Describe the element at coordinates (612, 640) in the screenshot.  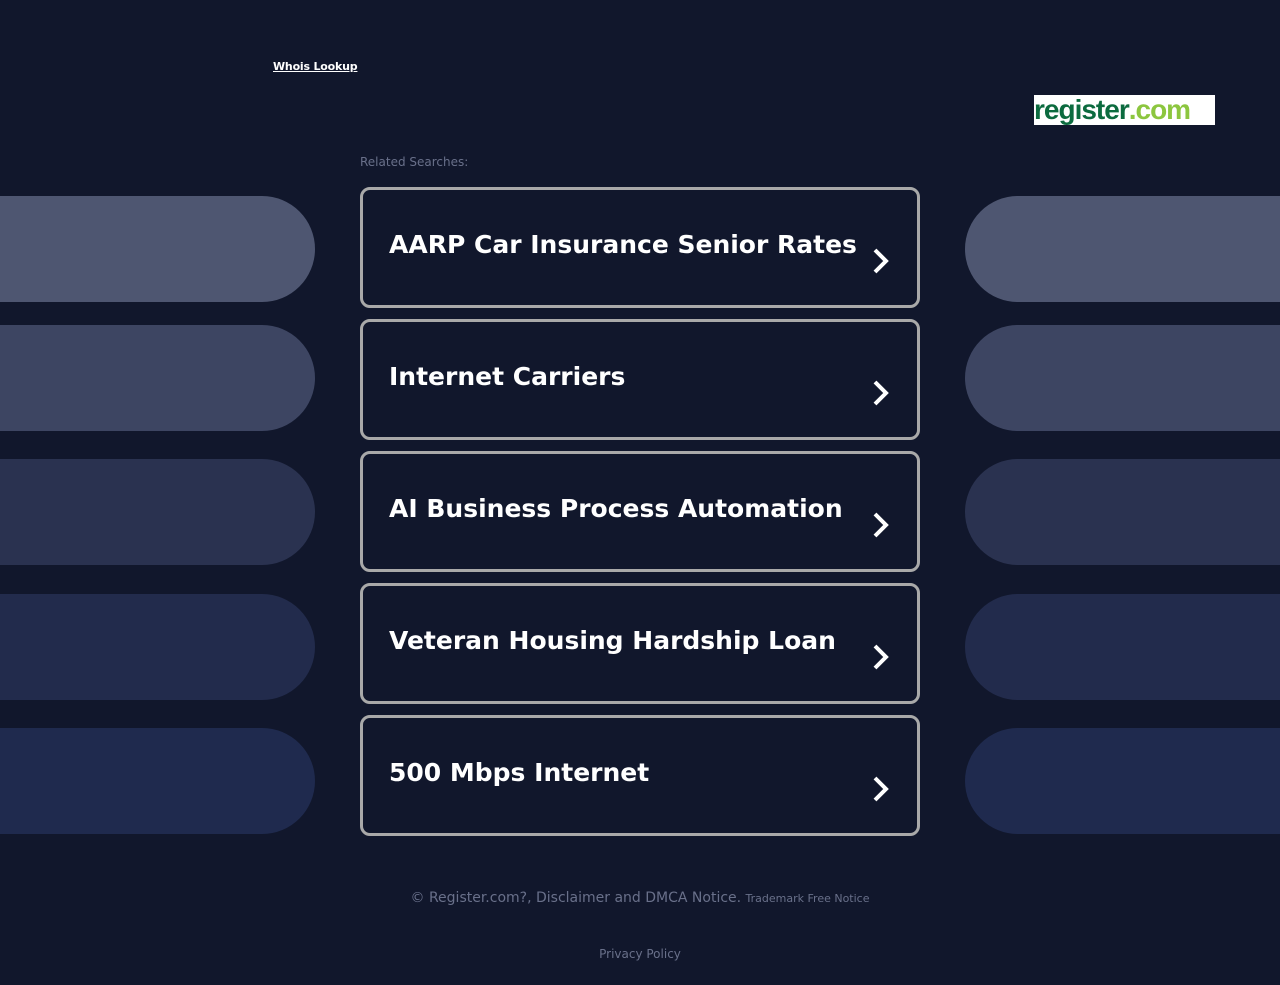
I see `related-search-label: Veteran Housing Hardship Loan` at that location.